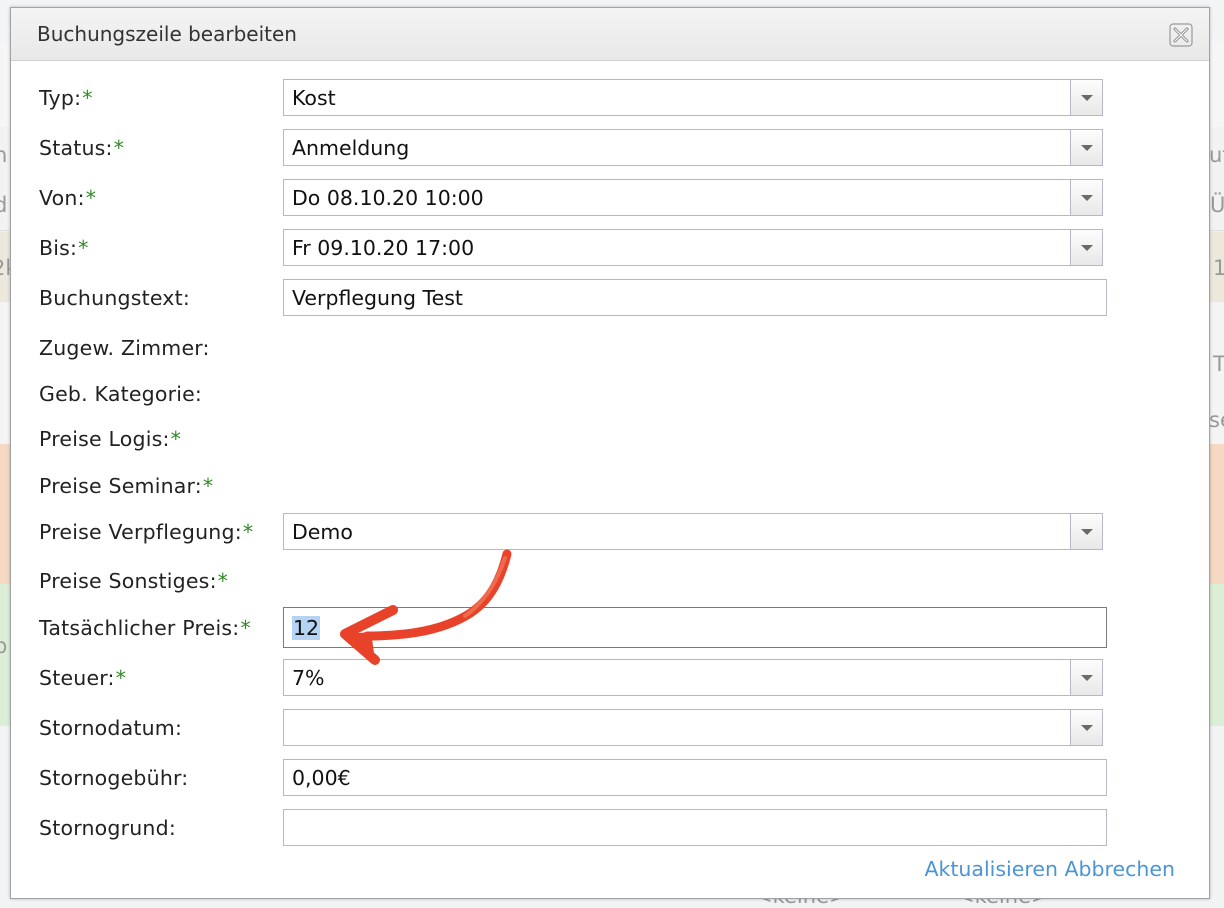 Image resolution: width=1224 pixels, height=908 pixels. Describe the element at coordinates (167, 34) in the screenshot. I see `dialog-title: Buchungszeile bearbeiten` at that location.